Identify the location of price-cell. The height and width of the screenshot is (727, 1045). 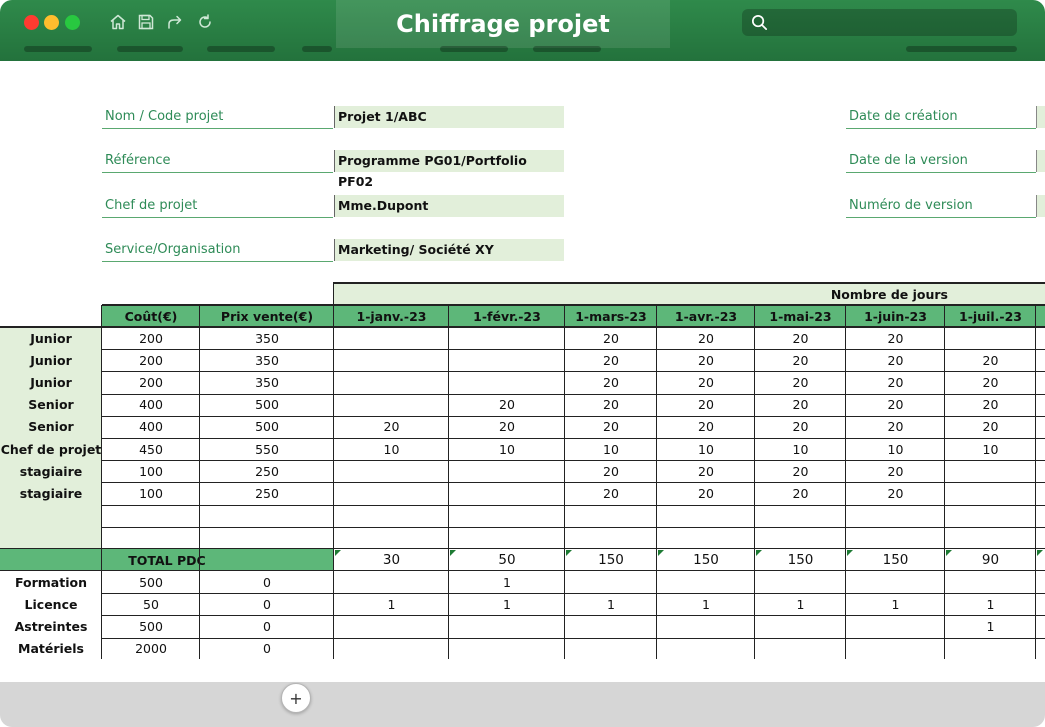
(267, 516).